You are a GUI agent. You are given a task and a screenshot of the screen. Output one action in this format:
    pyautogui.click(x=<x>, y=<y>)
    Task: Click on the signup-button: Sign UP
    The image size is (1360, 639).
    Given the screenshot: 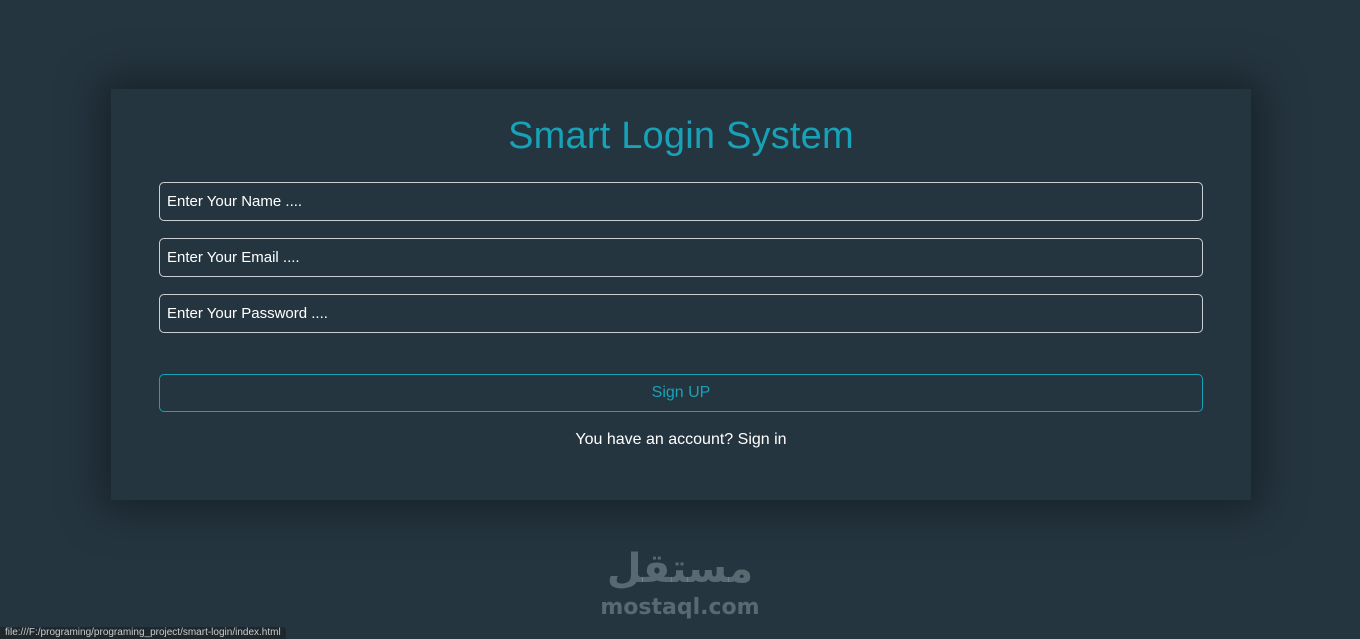 What is the action you would take?
    pyautogui.click(x=681, y=393)
    